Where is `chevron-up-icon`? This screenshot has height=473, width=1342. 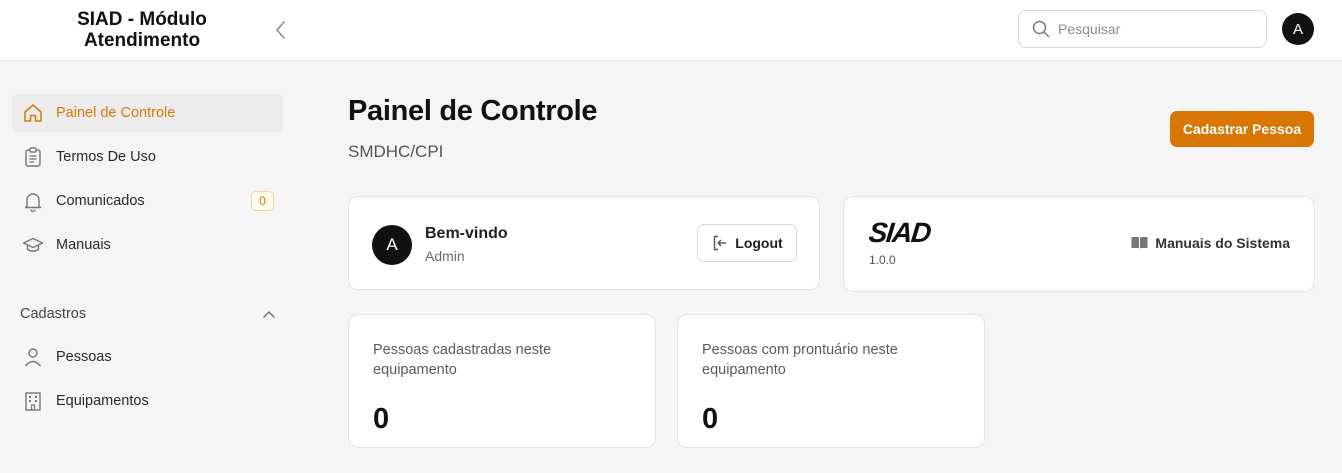
chevron-up-icon is located at coordinates (269, 314).